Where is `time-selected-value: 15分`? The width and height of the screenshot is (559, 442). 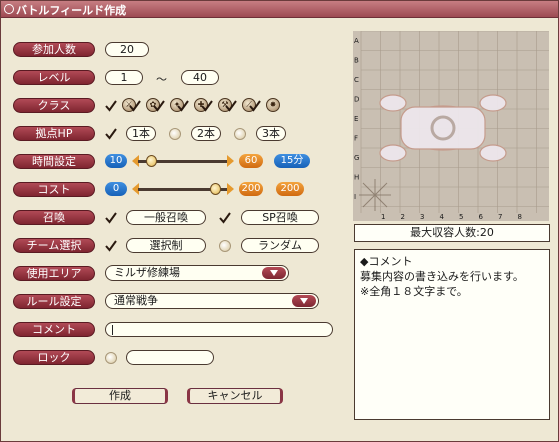
time-selected-value: 15分 is located at coordinates (292, 161).